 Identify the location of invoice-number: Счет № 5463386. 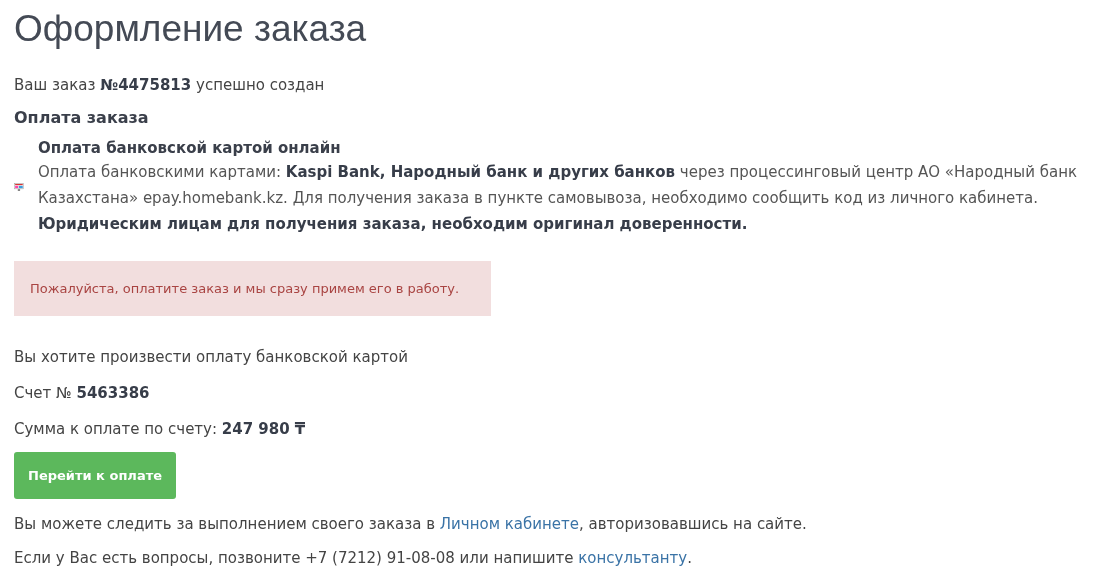
(82, 393).